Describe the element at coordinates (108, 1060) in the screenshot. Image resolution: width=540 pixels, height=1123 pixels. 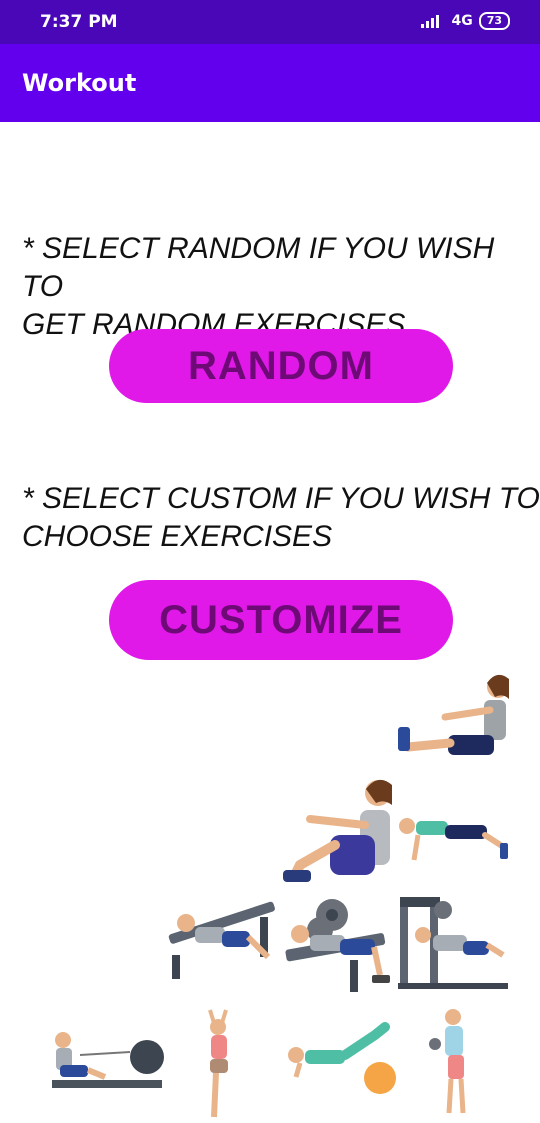
I see `rowing-machine-figure` at that location.